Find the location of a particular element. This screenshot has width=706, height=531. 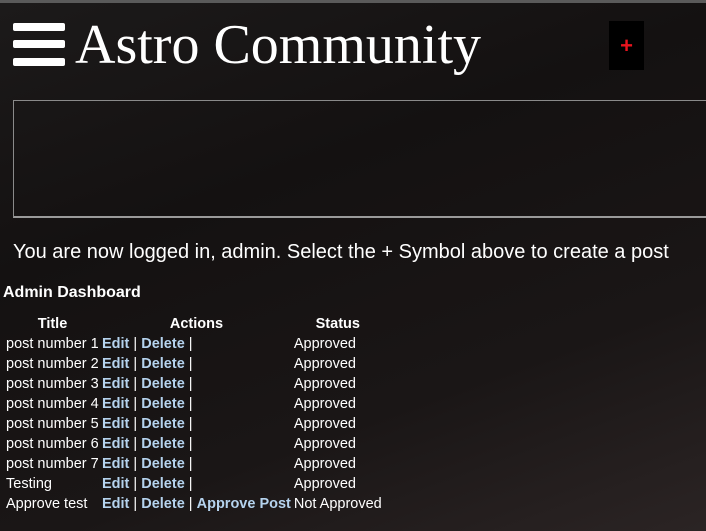

table-row: post number 1 Edit | Delete | Approved is located at coordinates (192, 344).